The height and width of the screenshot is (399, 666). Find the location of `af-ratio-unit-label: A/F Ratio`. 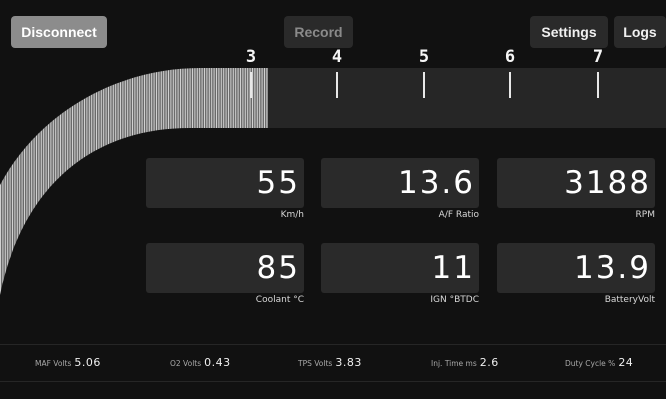

af-ratio-unit-label: A/F Ratio is located at coordinates (458, 215).